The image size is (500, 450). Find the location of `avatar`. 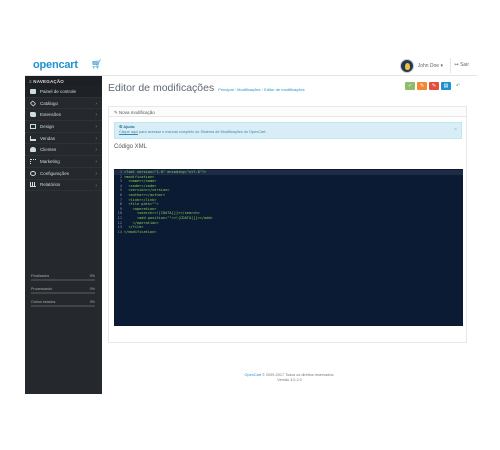

avatar is located at coordinates (406, 65).